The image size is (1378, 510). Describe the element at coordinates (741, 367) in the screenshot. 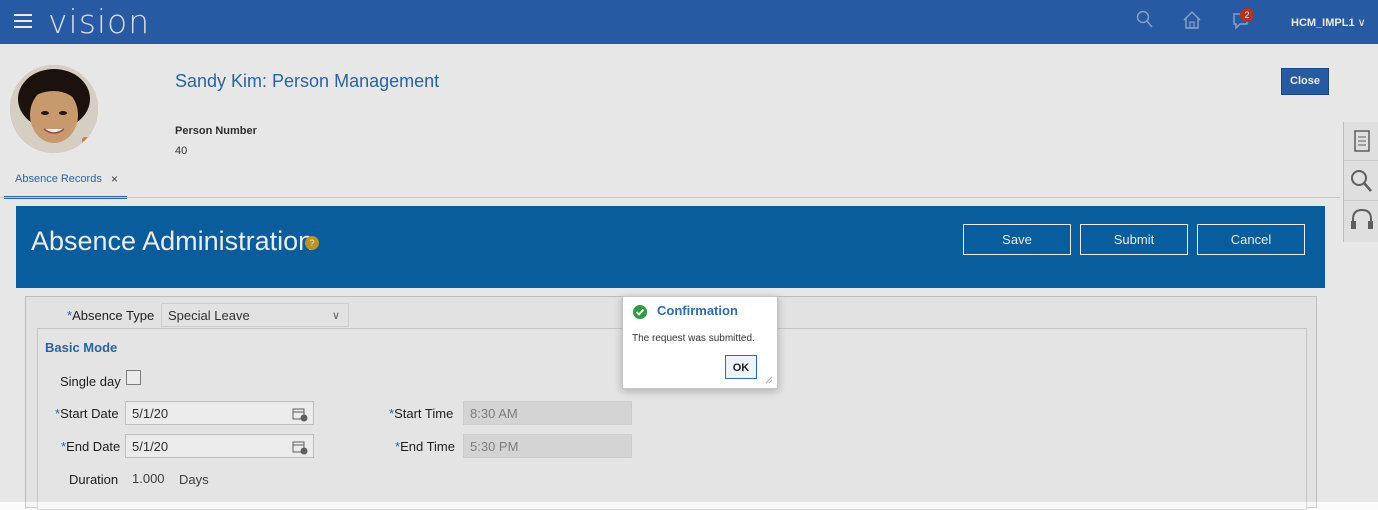

I see `ok-button: OK` at that location.